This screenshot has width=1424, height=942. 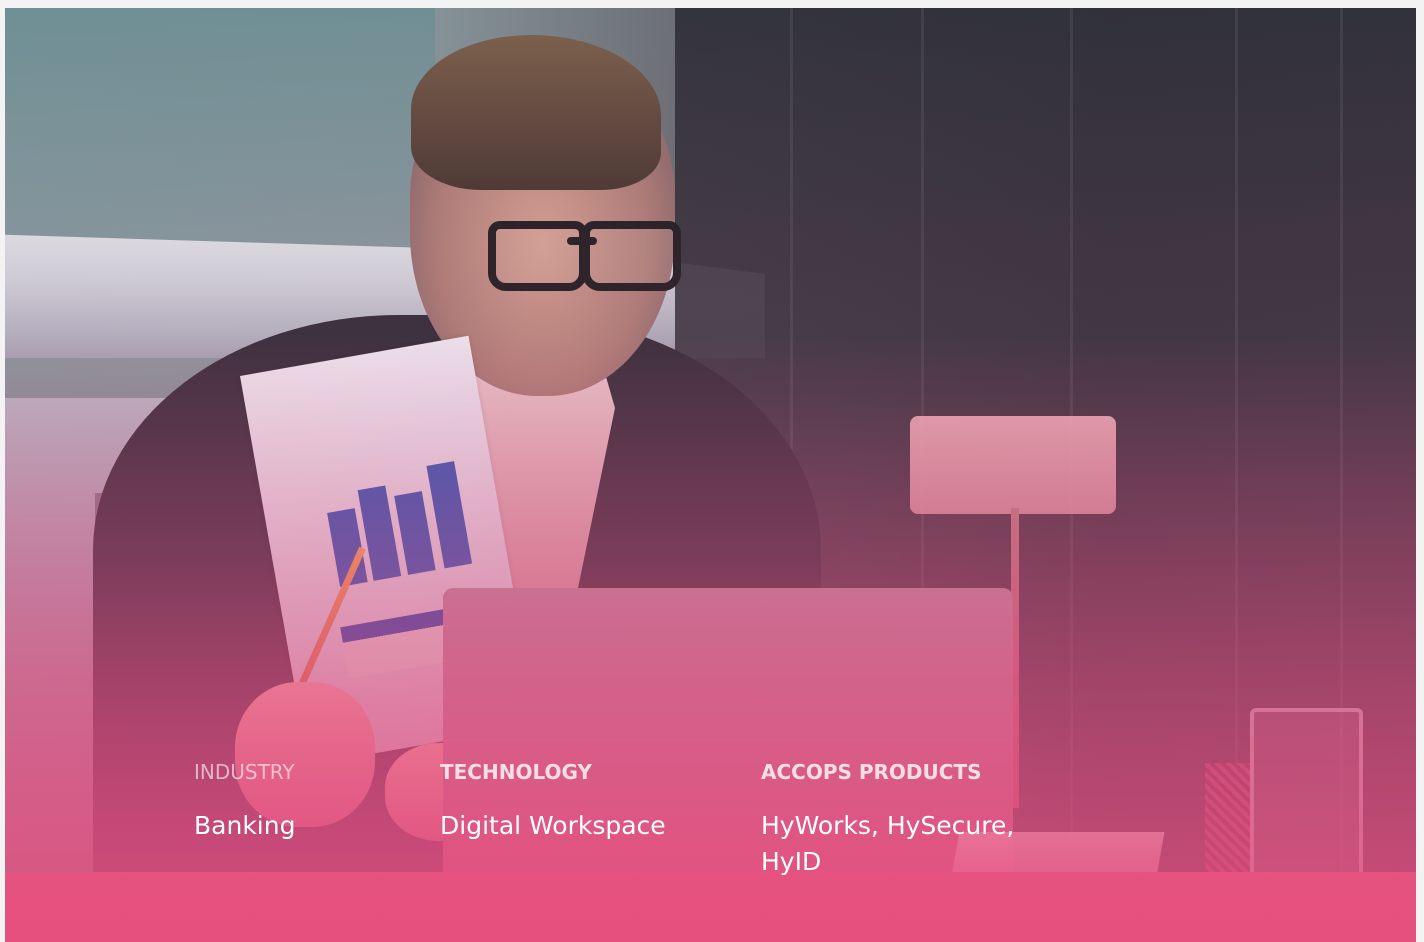 I want to click on accops-products-label: ACCOPS PRODUCTS, so click(x=871, y=772).